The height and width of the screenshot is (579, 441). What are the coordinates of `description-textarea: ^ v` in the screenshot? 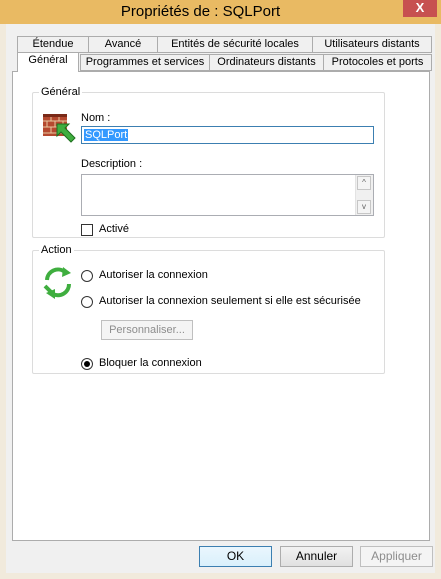 It's located at (227, 195).